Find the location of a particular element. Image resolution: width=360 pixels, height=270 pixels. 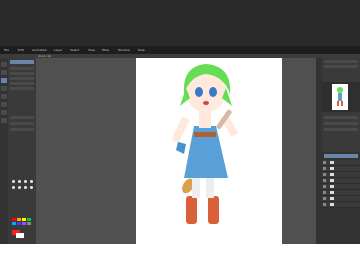

layer-row is located at coordinates (341, 205).